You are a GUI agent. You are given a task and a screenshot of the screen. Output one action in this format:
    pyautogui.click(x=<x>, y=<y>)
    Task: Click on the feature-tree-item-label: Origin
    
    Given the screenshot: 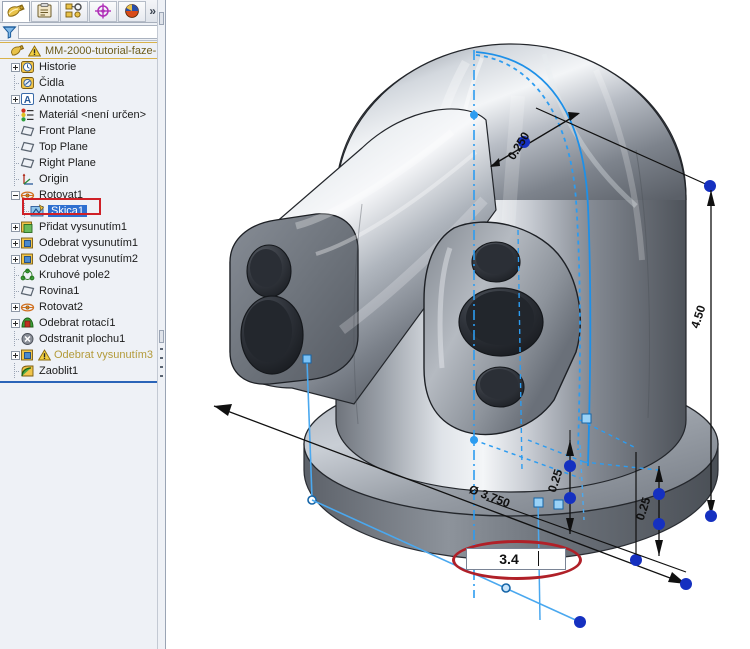 What is the action you would take?
    pyautogui.click(x=54, y=179)
    